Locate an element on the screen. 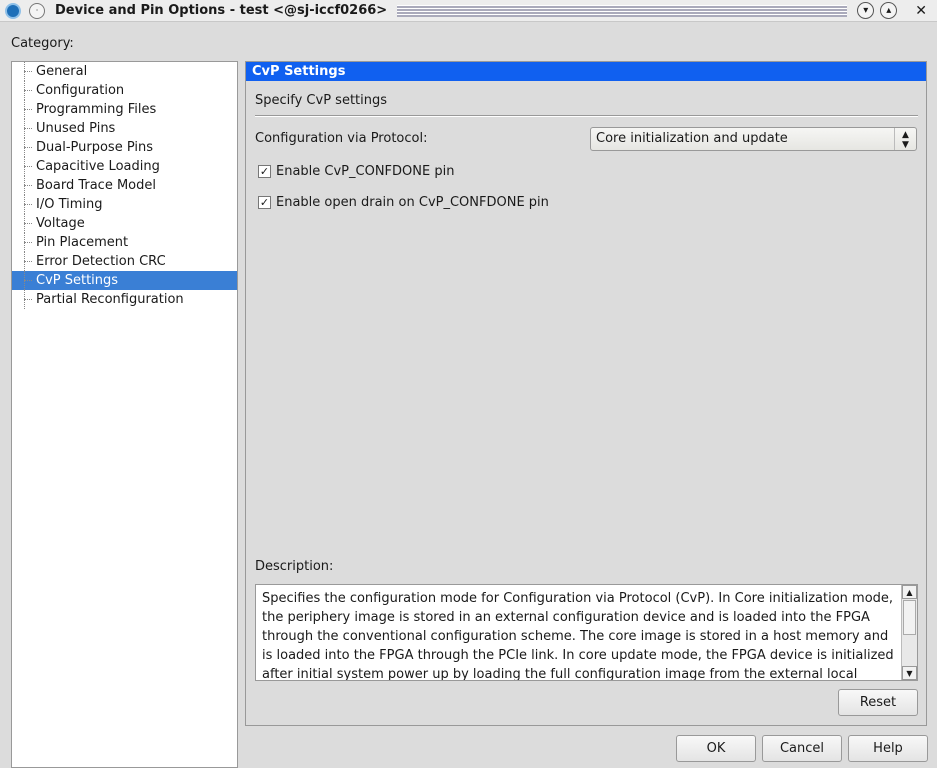 This screenshot has width=937, height=768. scroll-thumb is located at coordinates (909, 617).